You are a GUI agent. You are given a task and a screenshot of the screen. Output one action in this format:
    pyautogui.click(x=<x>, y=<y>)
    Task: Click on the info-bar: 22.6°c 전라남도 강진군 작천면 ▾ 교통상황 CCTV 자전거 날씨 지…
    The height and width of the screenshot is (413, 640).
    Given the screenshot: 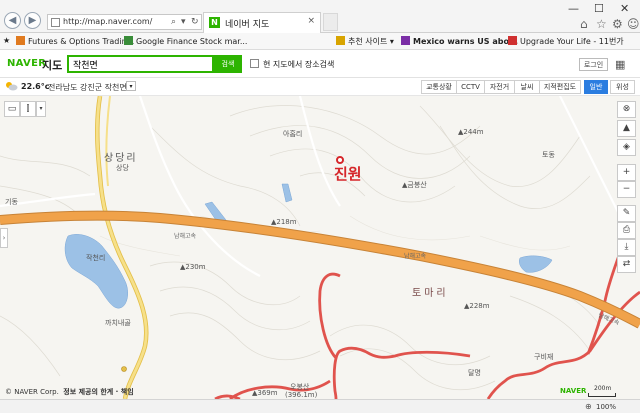 What is the action you would take?
    pyautogui.click(x=320, y=87)
    